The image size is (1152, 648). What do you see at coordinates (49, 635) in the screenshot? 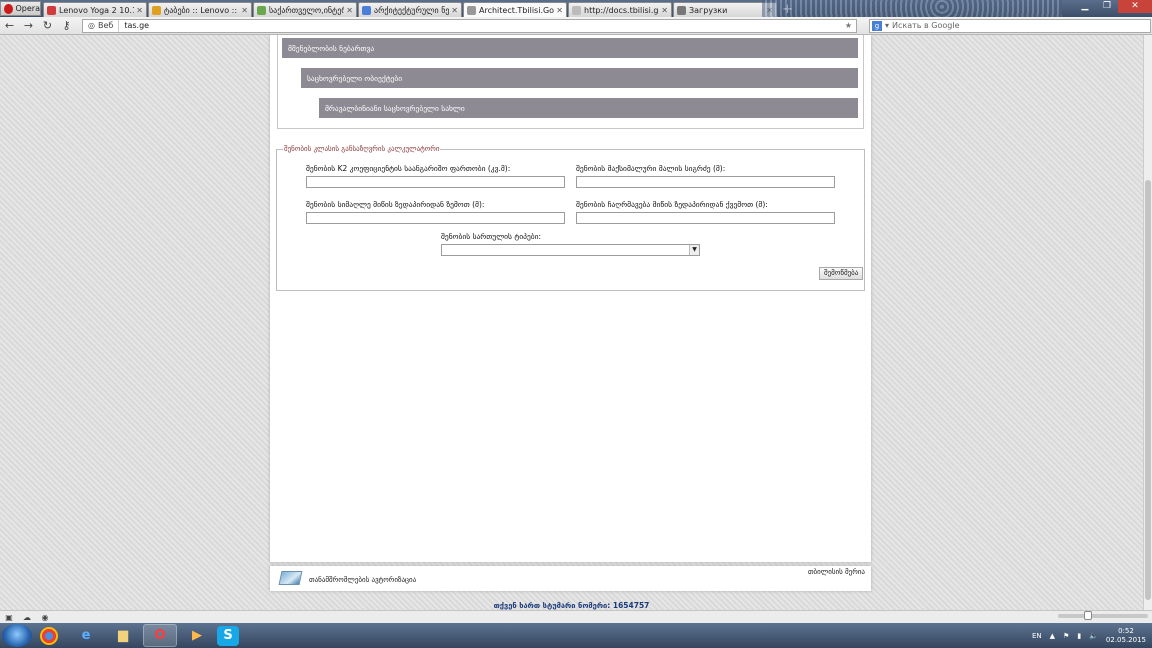
I see `chrome-icon` at bounding box center [49, 635].